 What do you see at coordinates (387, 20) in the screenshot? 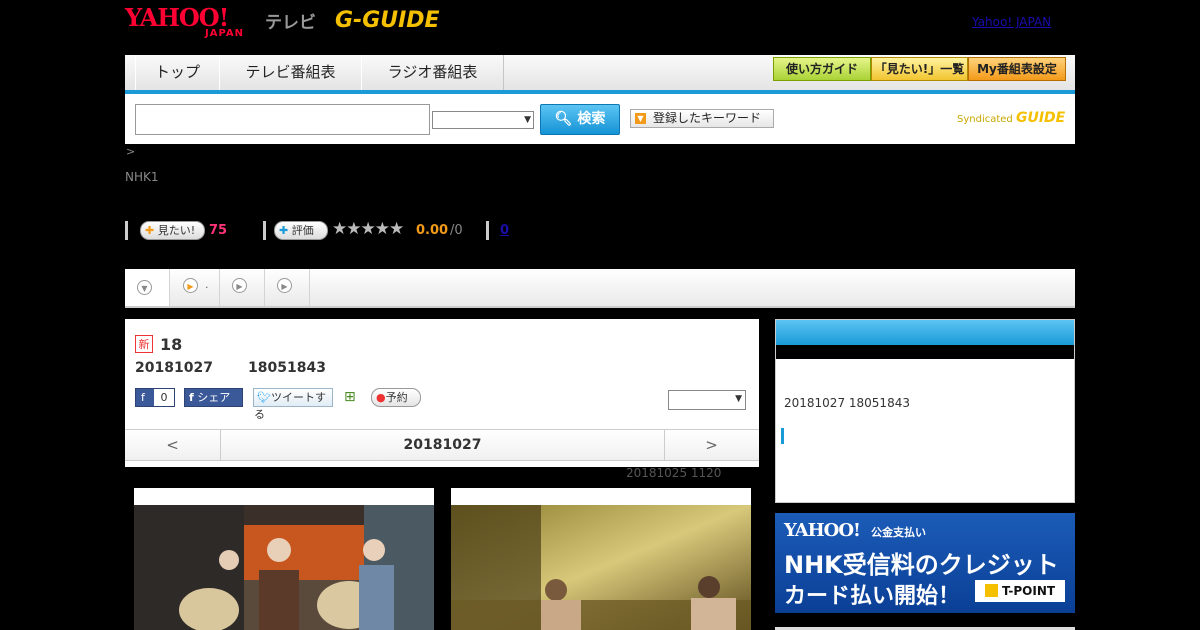
I see `gguide-logo: G-GUIDE` at bounding box center [387, 20].